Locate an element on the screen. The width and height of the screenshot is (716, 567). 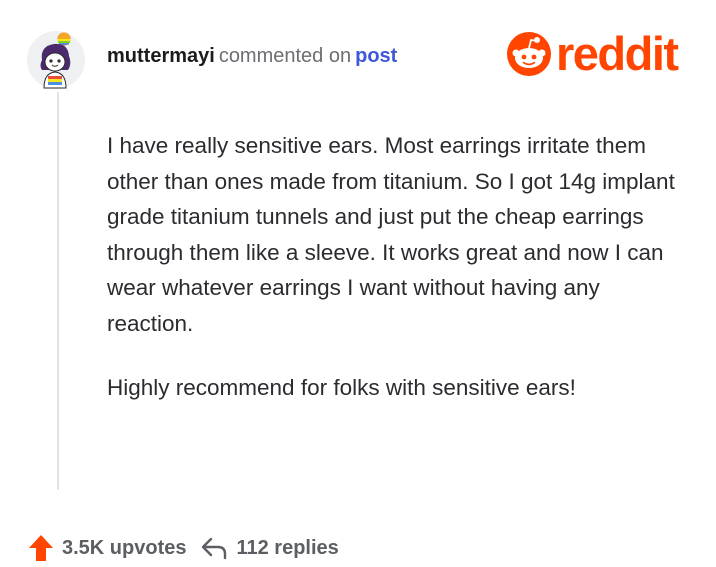
thread-line is located at coordinates (58, 291).